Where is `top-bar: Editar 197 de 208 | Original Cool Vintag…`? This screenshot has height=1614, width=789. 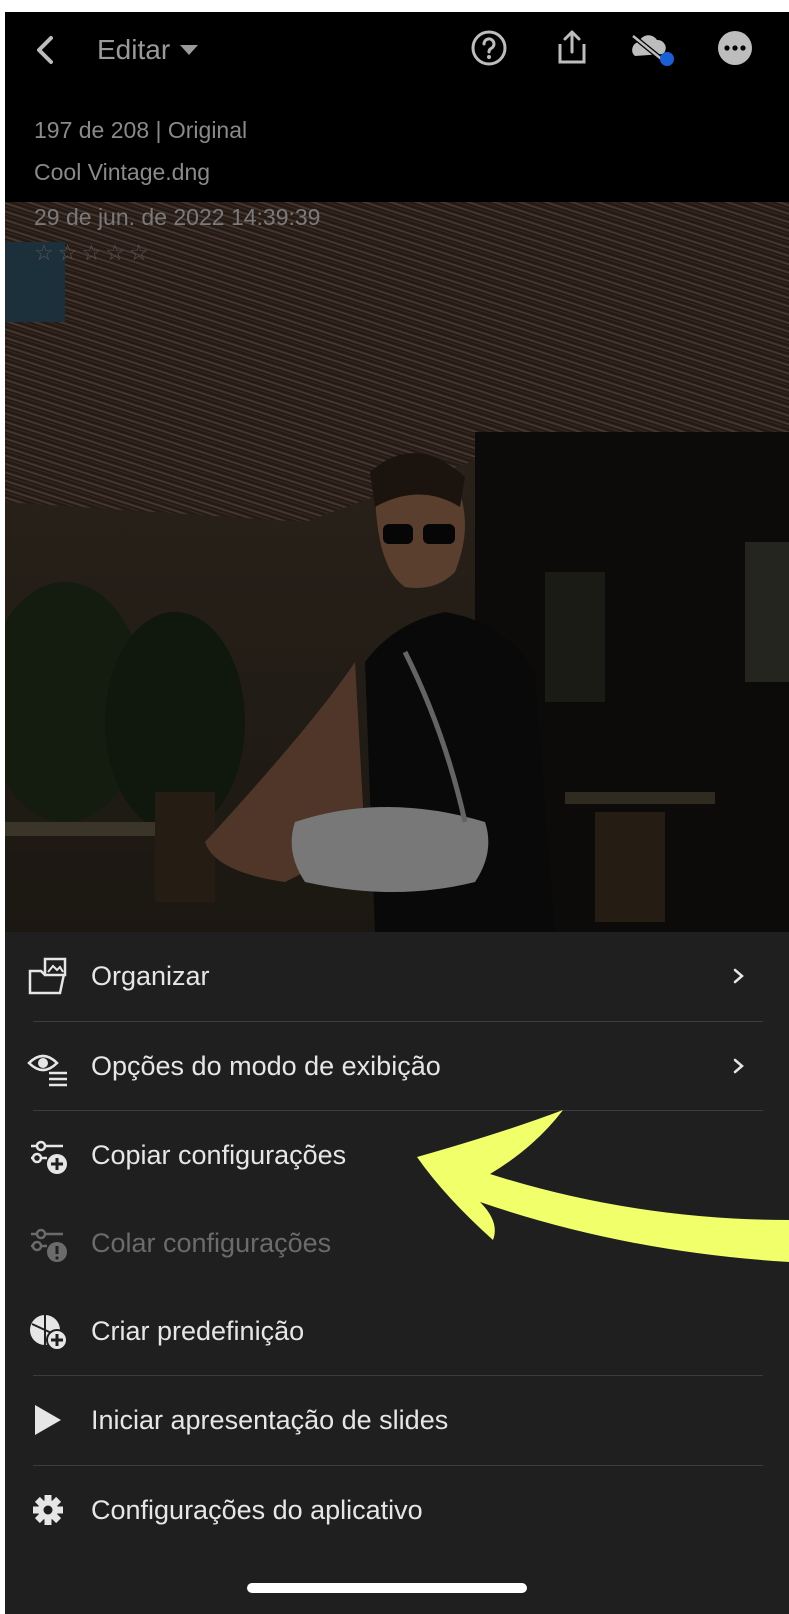
top-bar: Editar 197 de 208 | Original Cool Vintag… is located at coordinates (397, 107).